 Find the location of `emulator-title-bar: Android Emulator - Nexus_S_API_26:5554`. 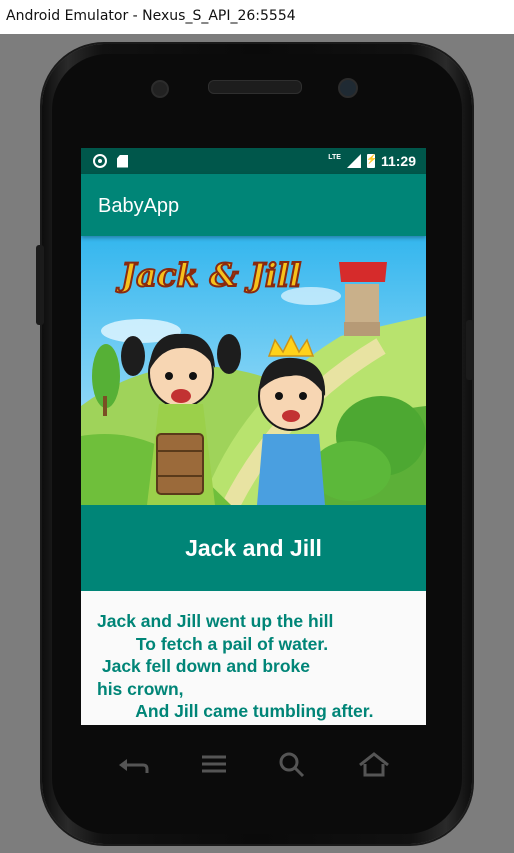

emulator-title-bar: Android Emulator - Nexus_S_API_26:5554 is located at coordinates (257, 17).